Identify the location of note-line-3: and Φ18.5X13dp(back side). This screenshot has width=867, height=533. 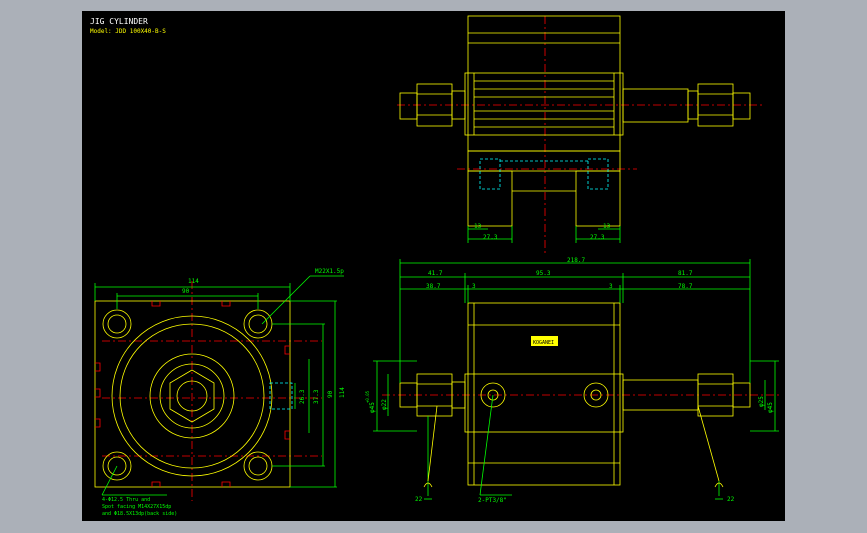
(139, 514).